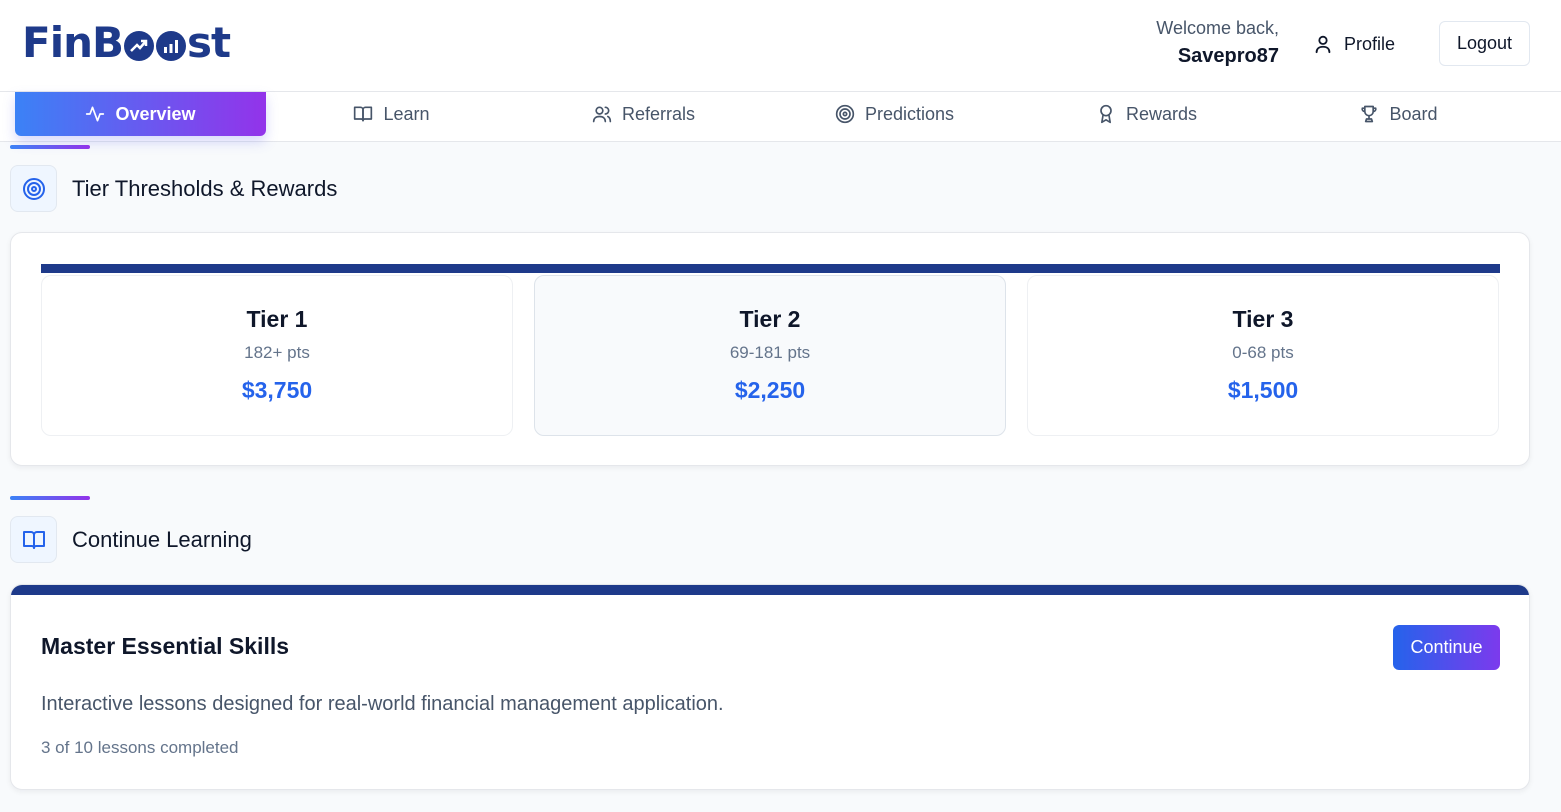 The image size is (1561, 812). I want to click on tier-3-card: Tier 3 0-68 pts $1,500, so click(1263, 355).